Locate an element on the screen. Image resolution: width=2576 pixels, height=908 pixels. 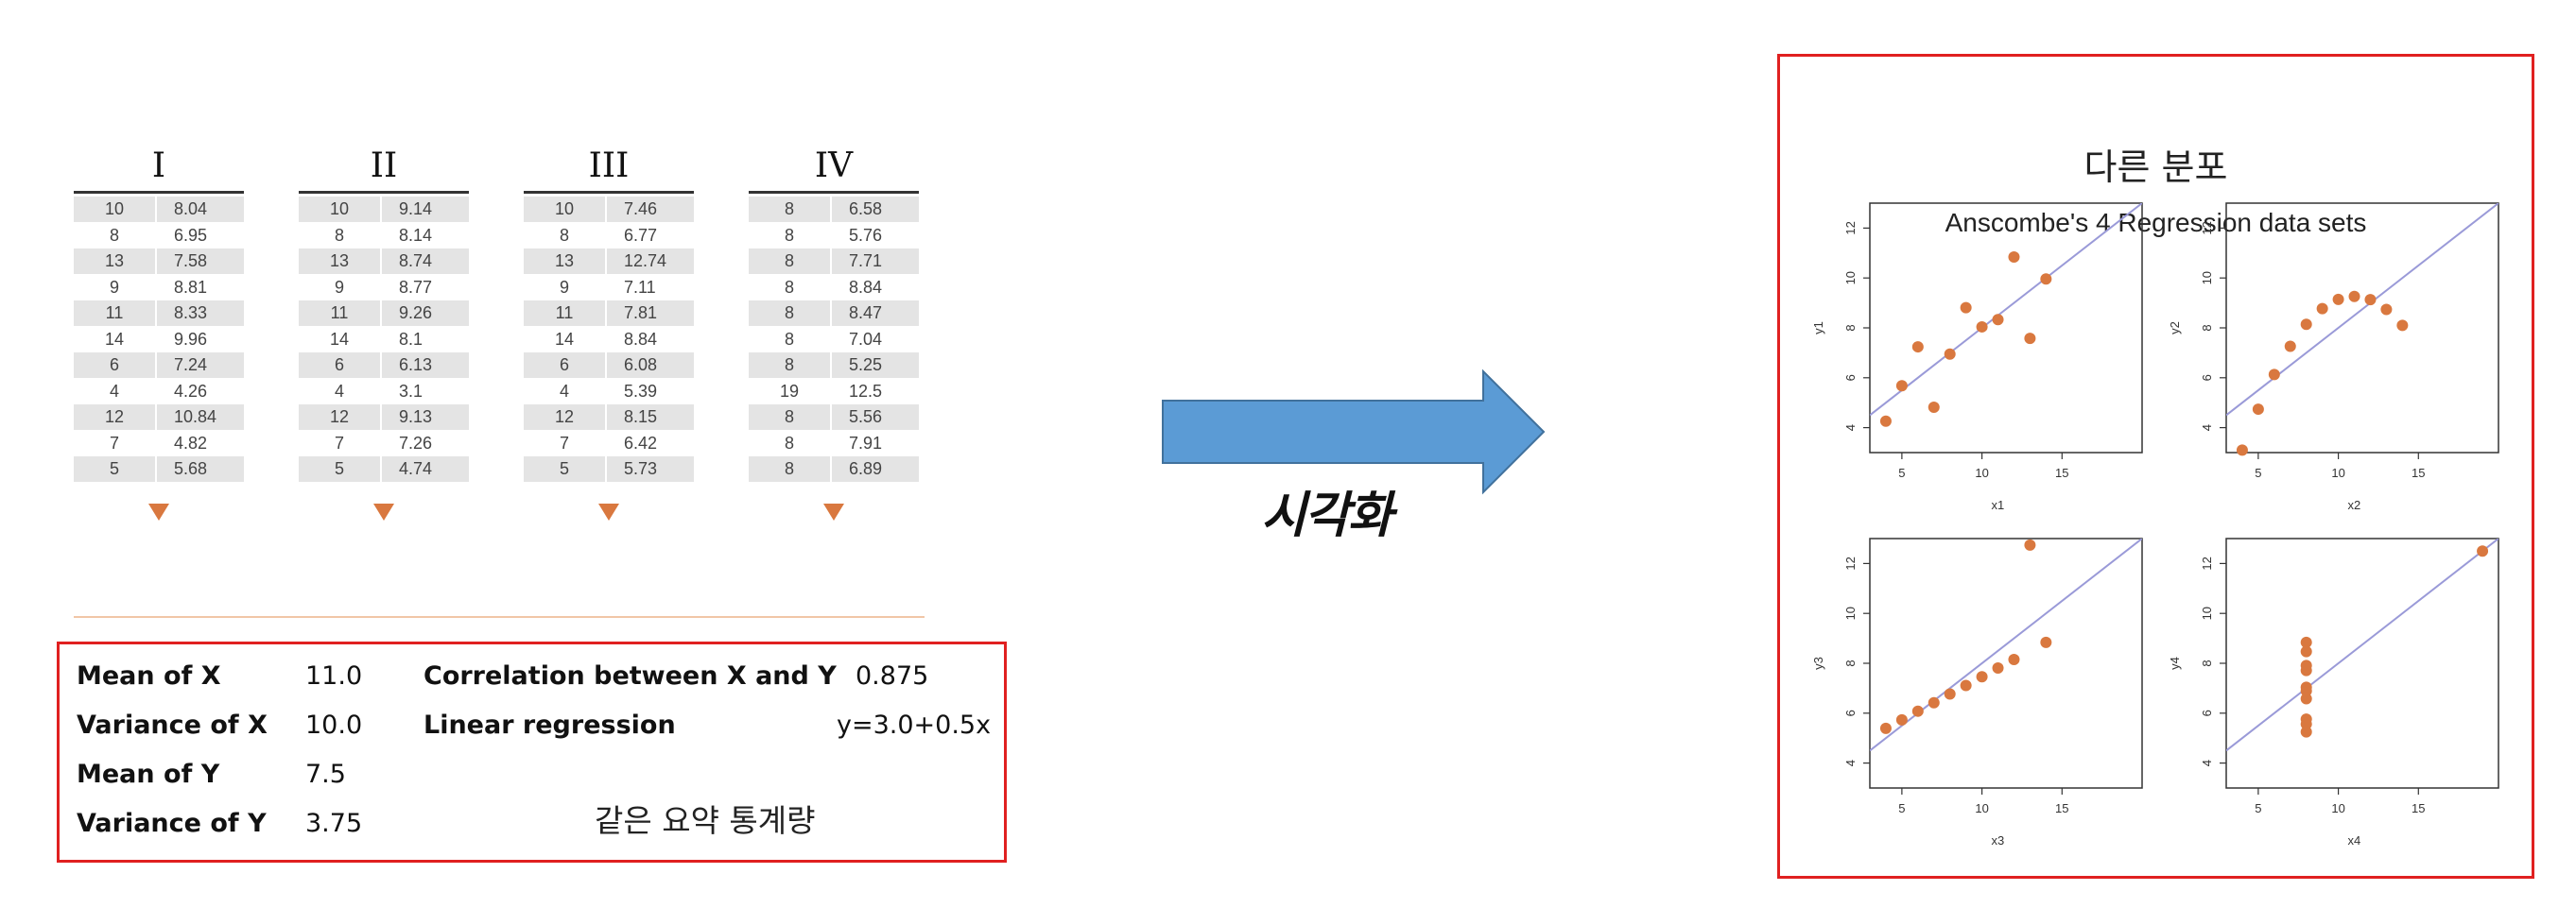
correlation-label: Correlation between X and Y is located at coordinates (630, 676).